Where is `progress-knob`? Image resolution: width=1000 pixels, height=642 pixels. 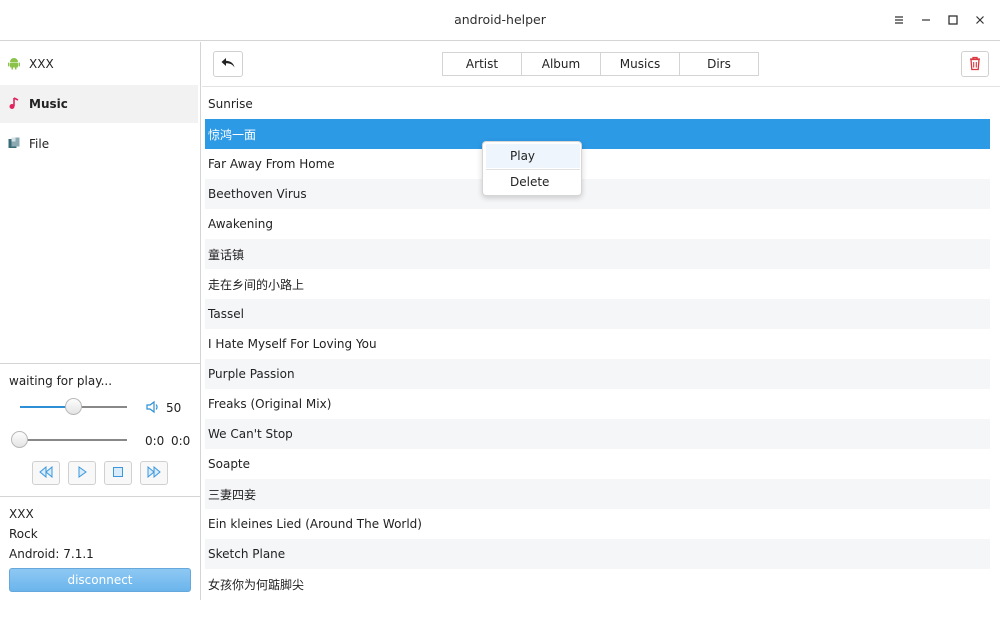
progress-knob is located at coordinates (19, 439).